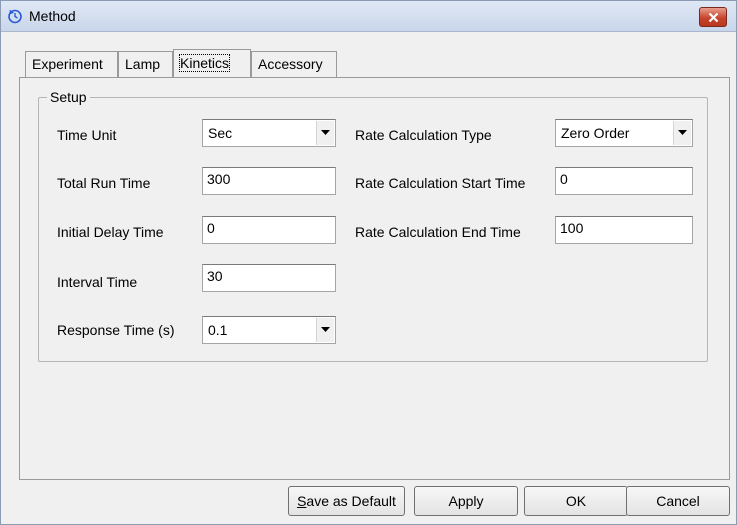 This screenshot has height=525, width=737. What do you see at coordinates (423, 135) in the screenshot?
I see `rate-calc-type-label: Rate Calculation Type` at bounding box center [423, 135].